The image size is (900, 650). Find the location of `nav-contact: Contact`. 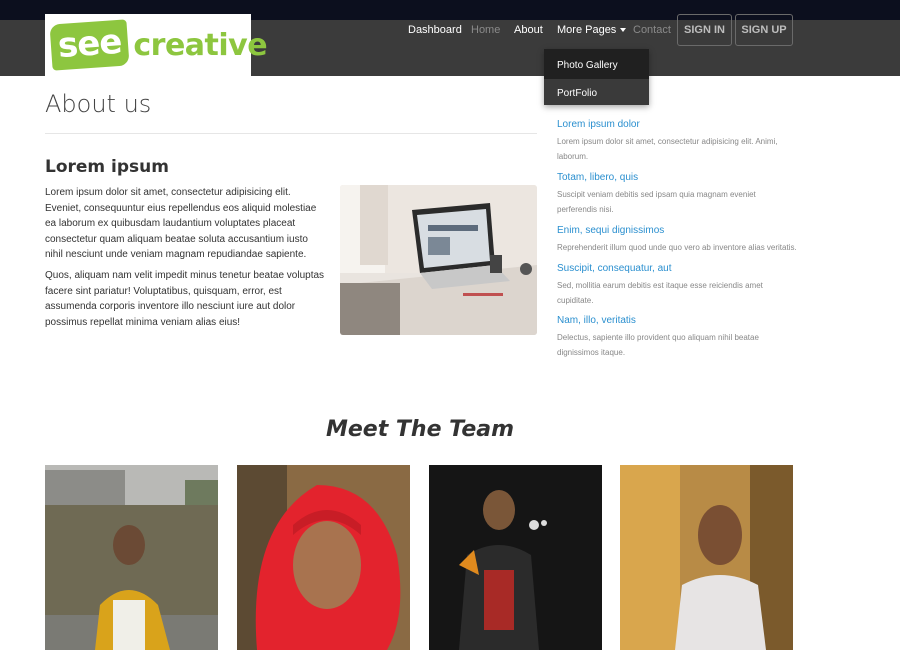

nav-contact: Contact is located at coordinates (652, 30).